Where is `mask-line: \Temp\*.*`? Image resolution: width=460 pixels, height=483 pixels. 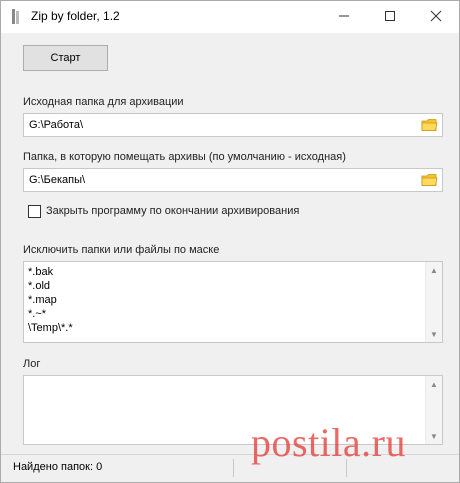 mask-line: \Temp\*.* is located at coordinates (50, 328).